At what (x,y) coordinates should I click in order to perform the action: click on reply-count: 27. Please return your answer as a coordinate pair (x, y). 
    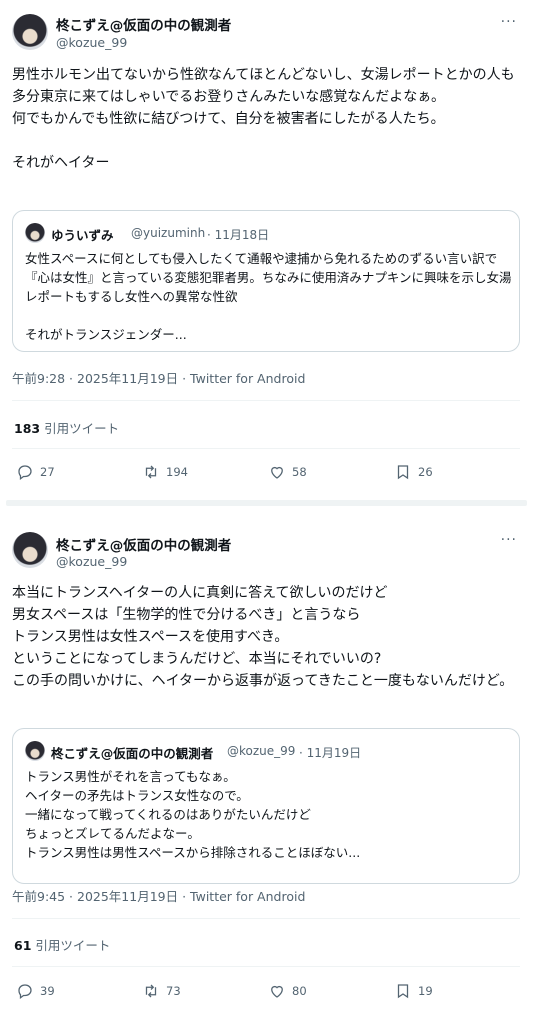
    Looking at the image, I should click on (47, 472).